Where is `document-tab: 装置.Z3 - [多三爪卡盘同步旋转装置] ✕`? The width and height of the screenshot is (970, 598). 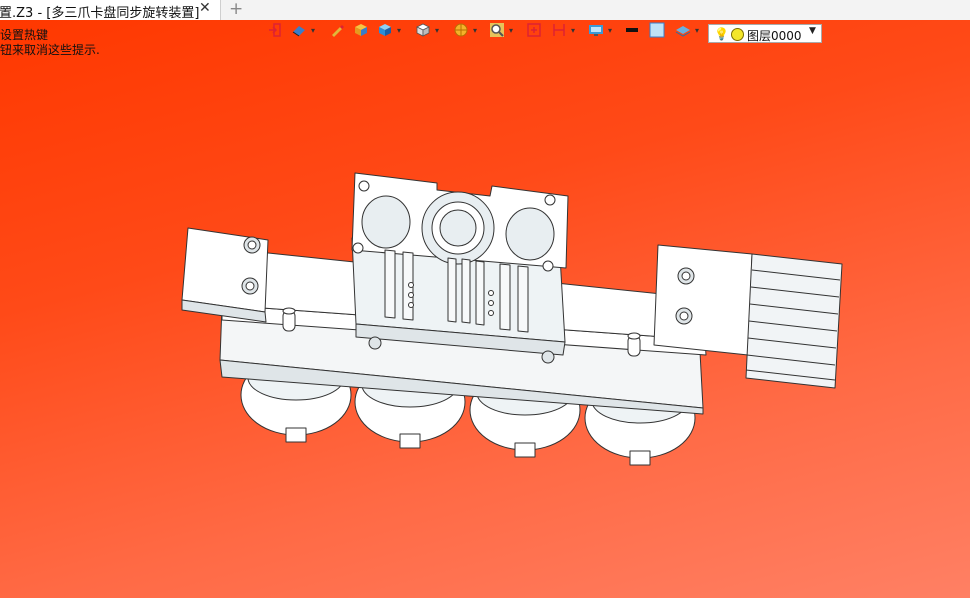
document-tab: 装置.Z3 - [多三爪卡盘同步旋转装置] ✕ is located at coordinates (110, 10).